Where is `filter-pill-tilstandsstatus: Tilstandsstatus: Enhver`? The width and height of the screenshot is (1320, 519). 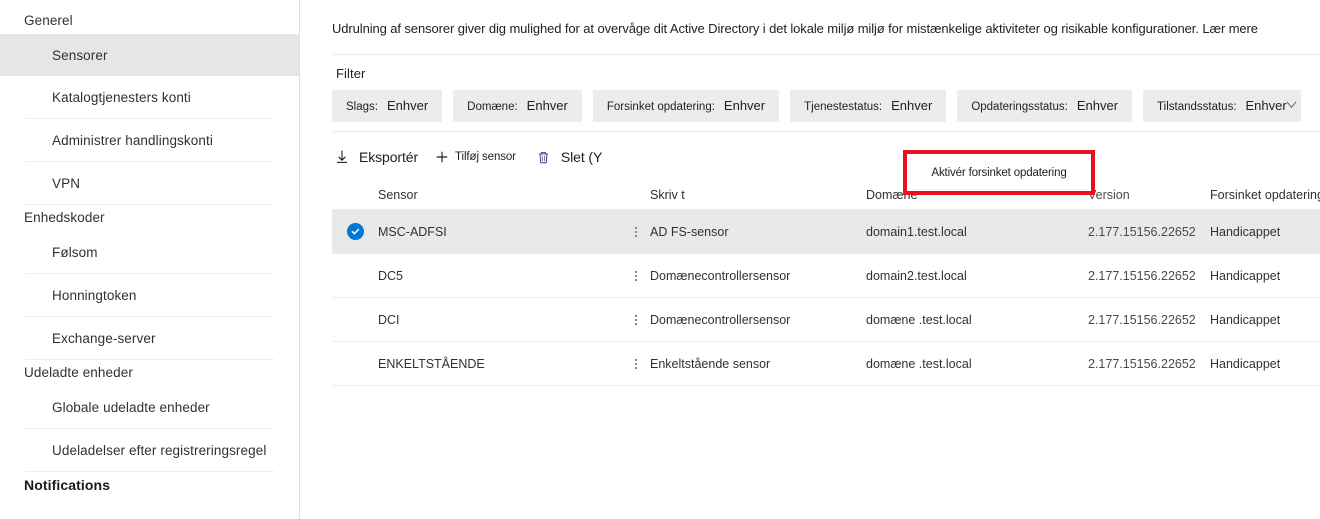 filter-pill-tilstandsstatus: Tilstandsstatus: Enhver is located at coordinates (1222, 106).